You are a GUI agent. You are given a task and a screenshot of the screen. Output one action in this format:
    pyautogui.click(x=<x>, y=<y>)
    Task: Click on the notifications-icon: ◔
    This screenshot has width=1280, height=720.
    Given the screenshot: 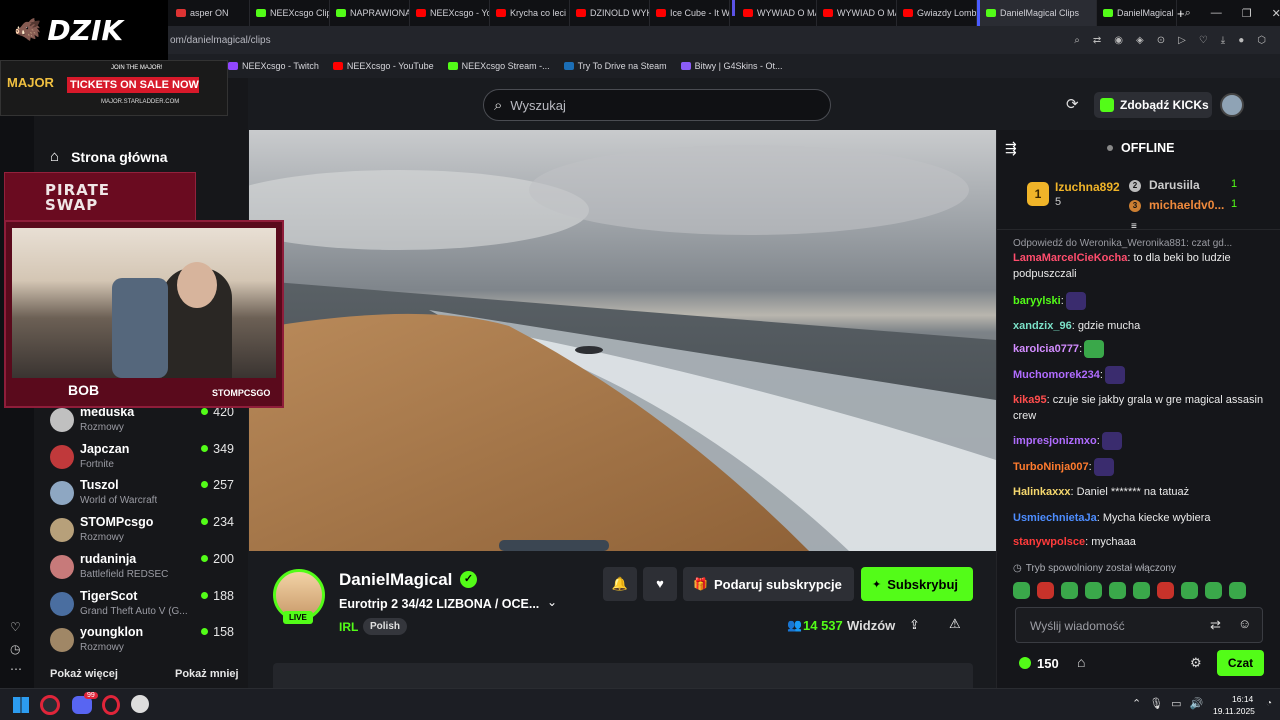 What is the action you would take?
    pyautogui.click(x=1269, y=703)
    